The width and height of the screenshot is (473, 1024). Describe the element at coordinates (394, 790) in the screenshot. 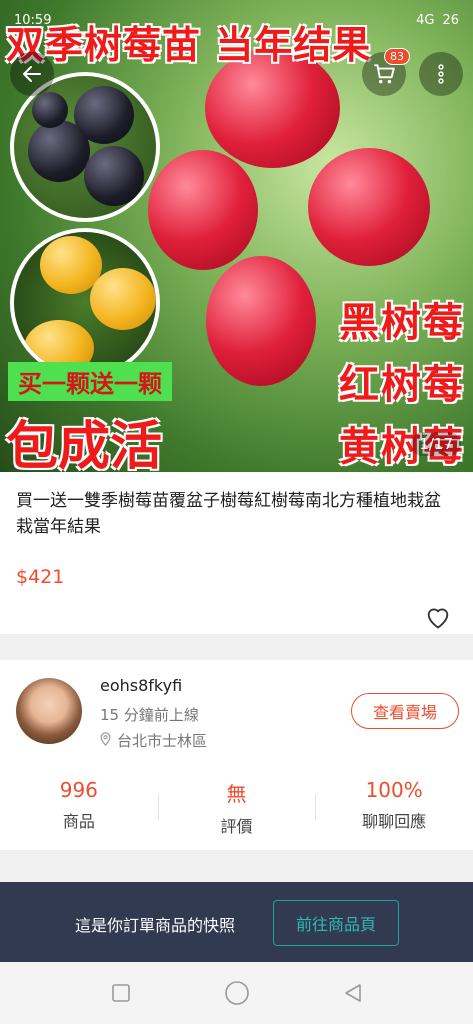

I see `stat-value: 100%` at that location.